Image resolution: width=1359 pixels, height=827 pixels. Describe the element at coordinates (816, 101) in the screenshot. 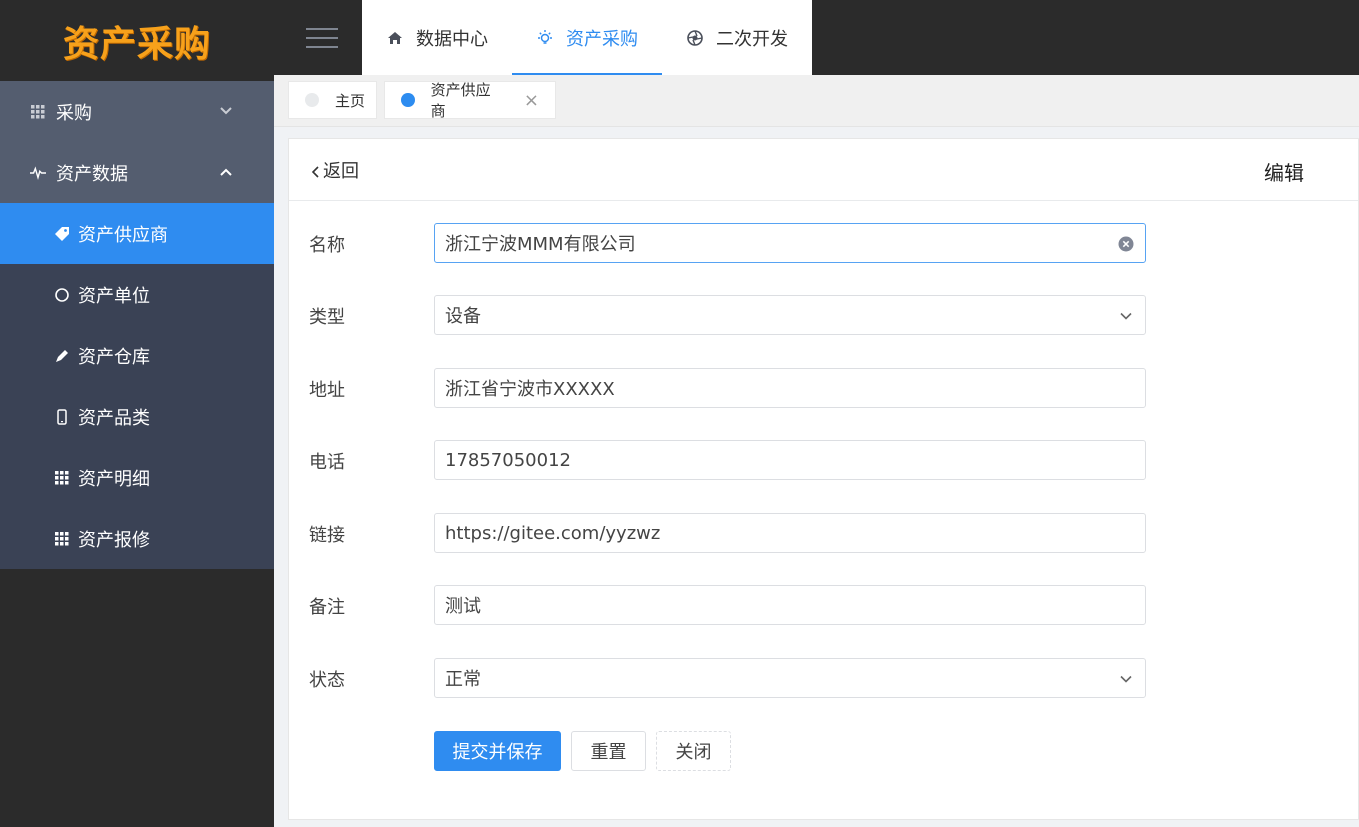

I see `tabs-bar: 主页 资产供应商 ×` at that location.